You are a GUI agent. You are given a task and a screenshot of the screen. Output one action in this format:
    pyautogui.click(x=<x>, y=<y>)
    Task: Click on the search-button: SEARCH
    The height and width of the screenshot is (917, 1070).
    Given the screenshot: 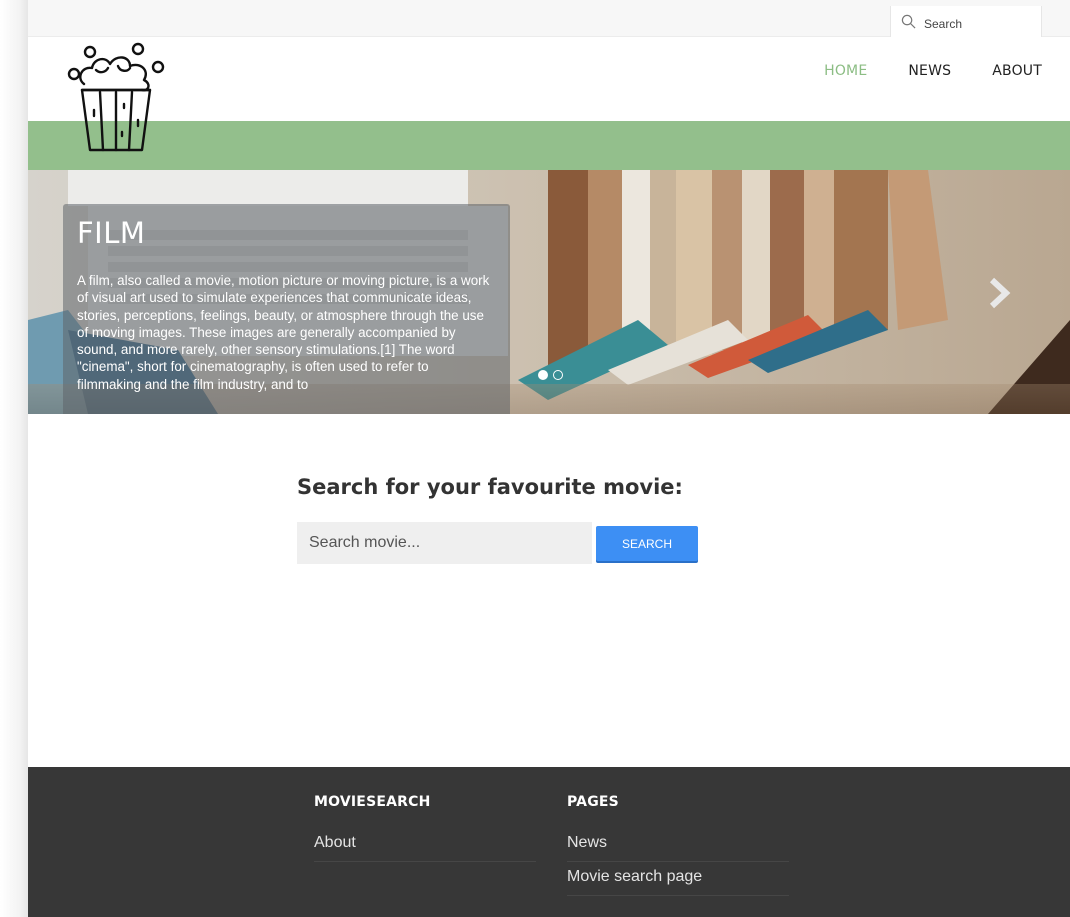 What is the action you would take?
    pyautogui.click(x=647, y=543)
    